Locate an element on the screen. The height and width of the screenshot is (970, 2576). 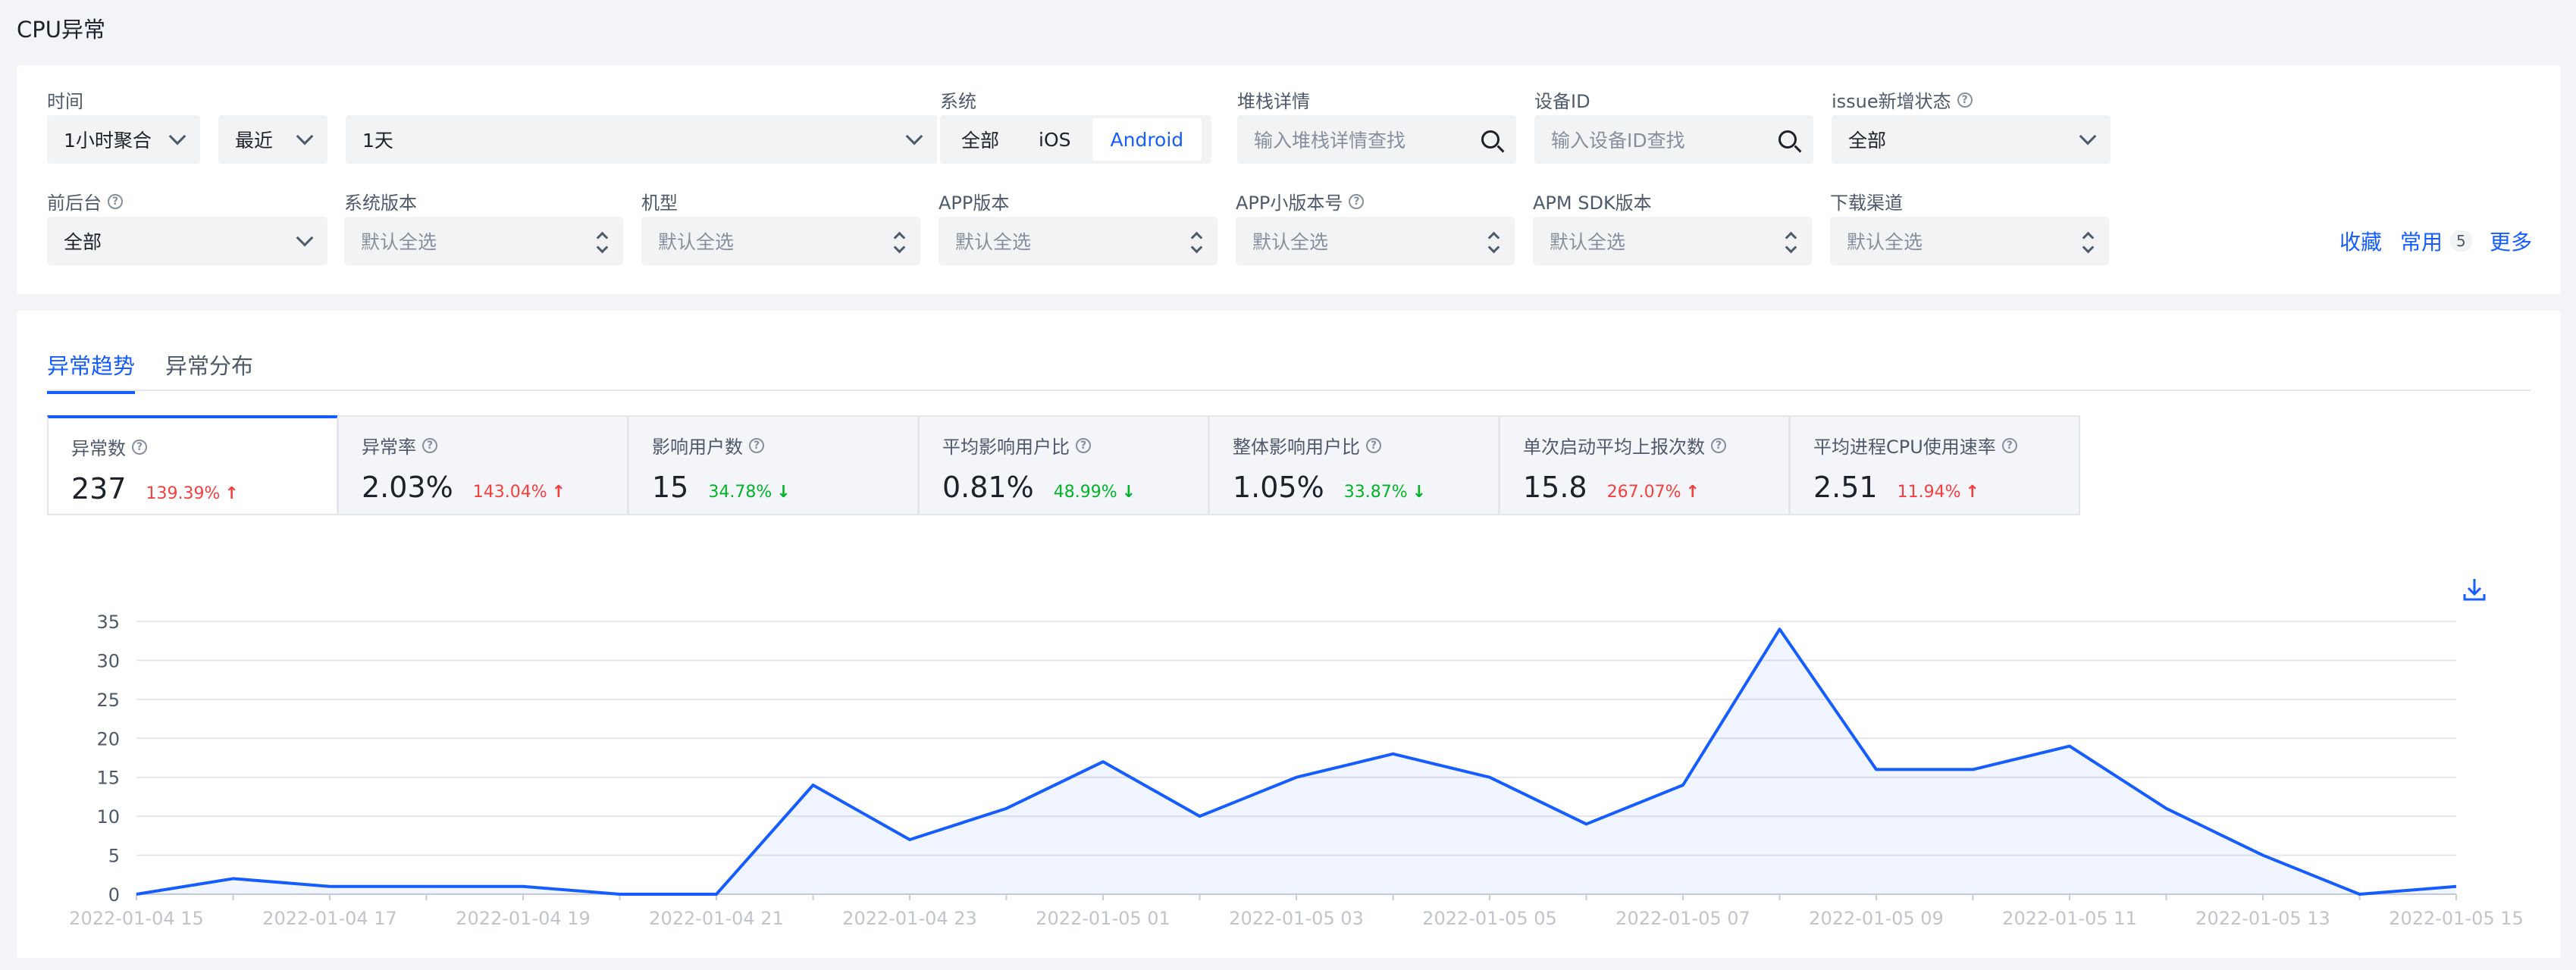
x-tick-label: 2022-01-05 13 is located at coordinates (2262, 918).